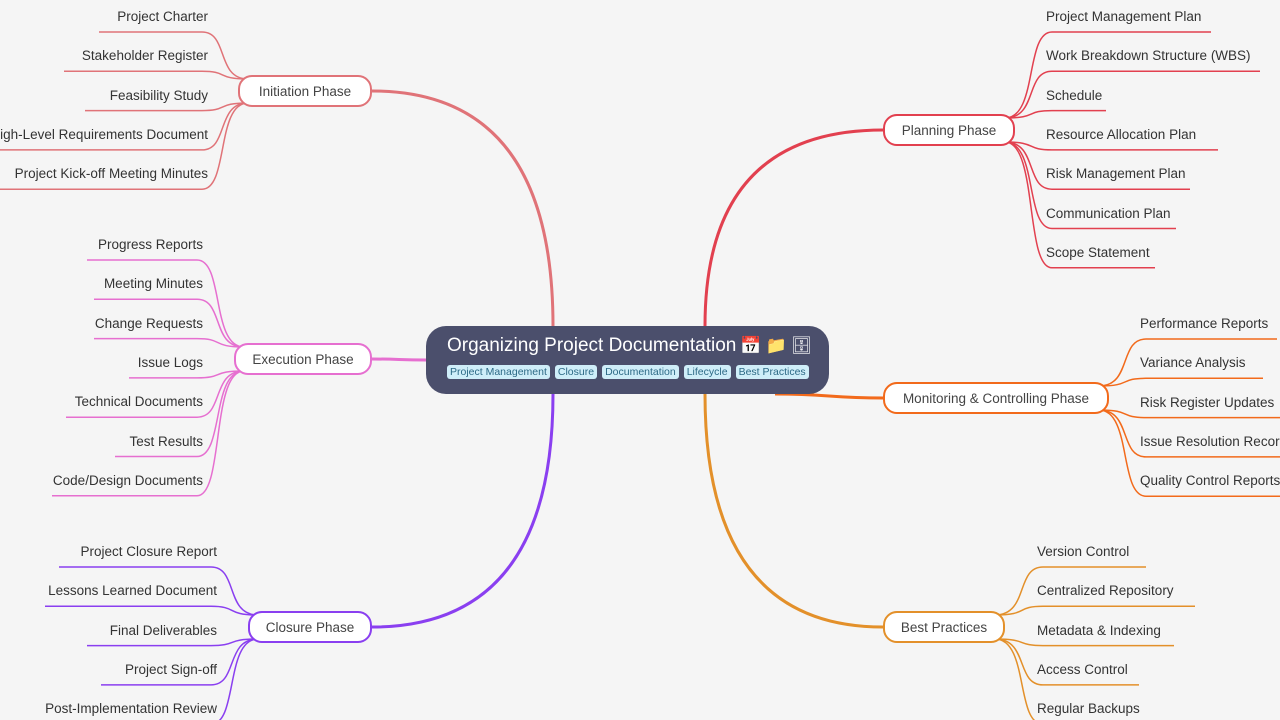 Image resolution: width=1280 pixels, height=720 pixels. I want to click on leaf-communication-plan: Communication Plan, so click(1108, 213).